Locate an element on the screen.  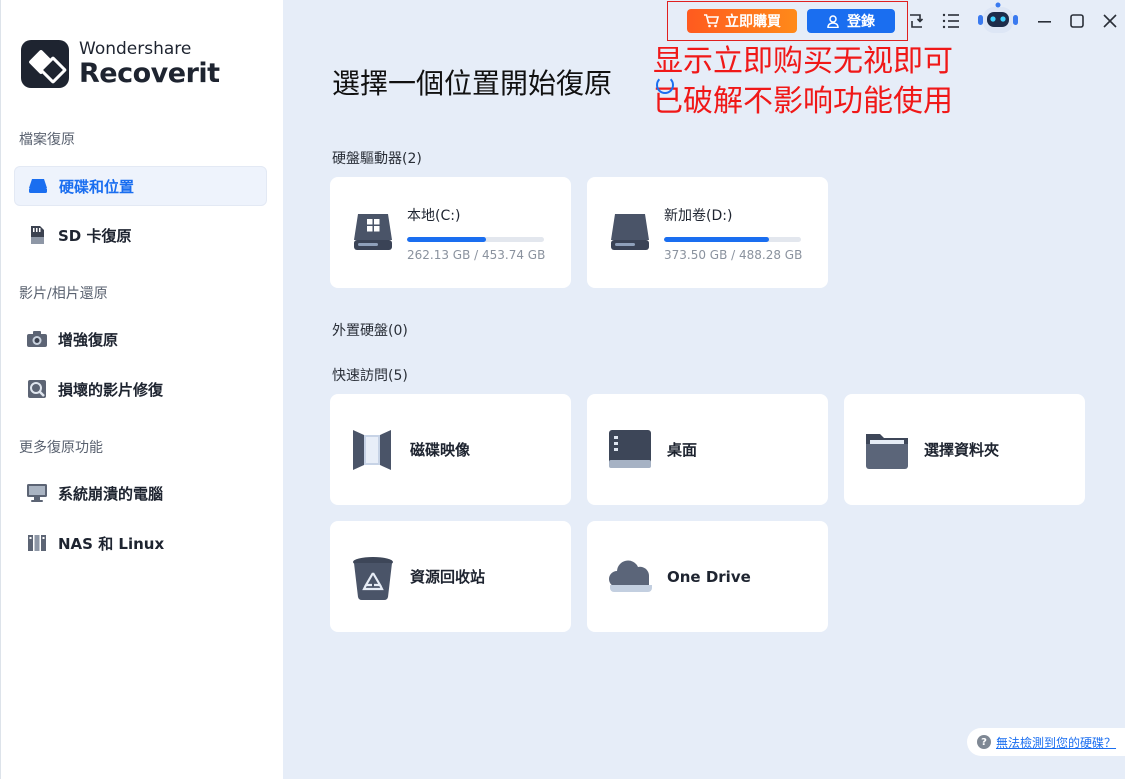
section-title-file-recovery: 檔案復原 is located at coordinates (47, 140).